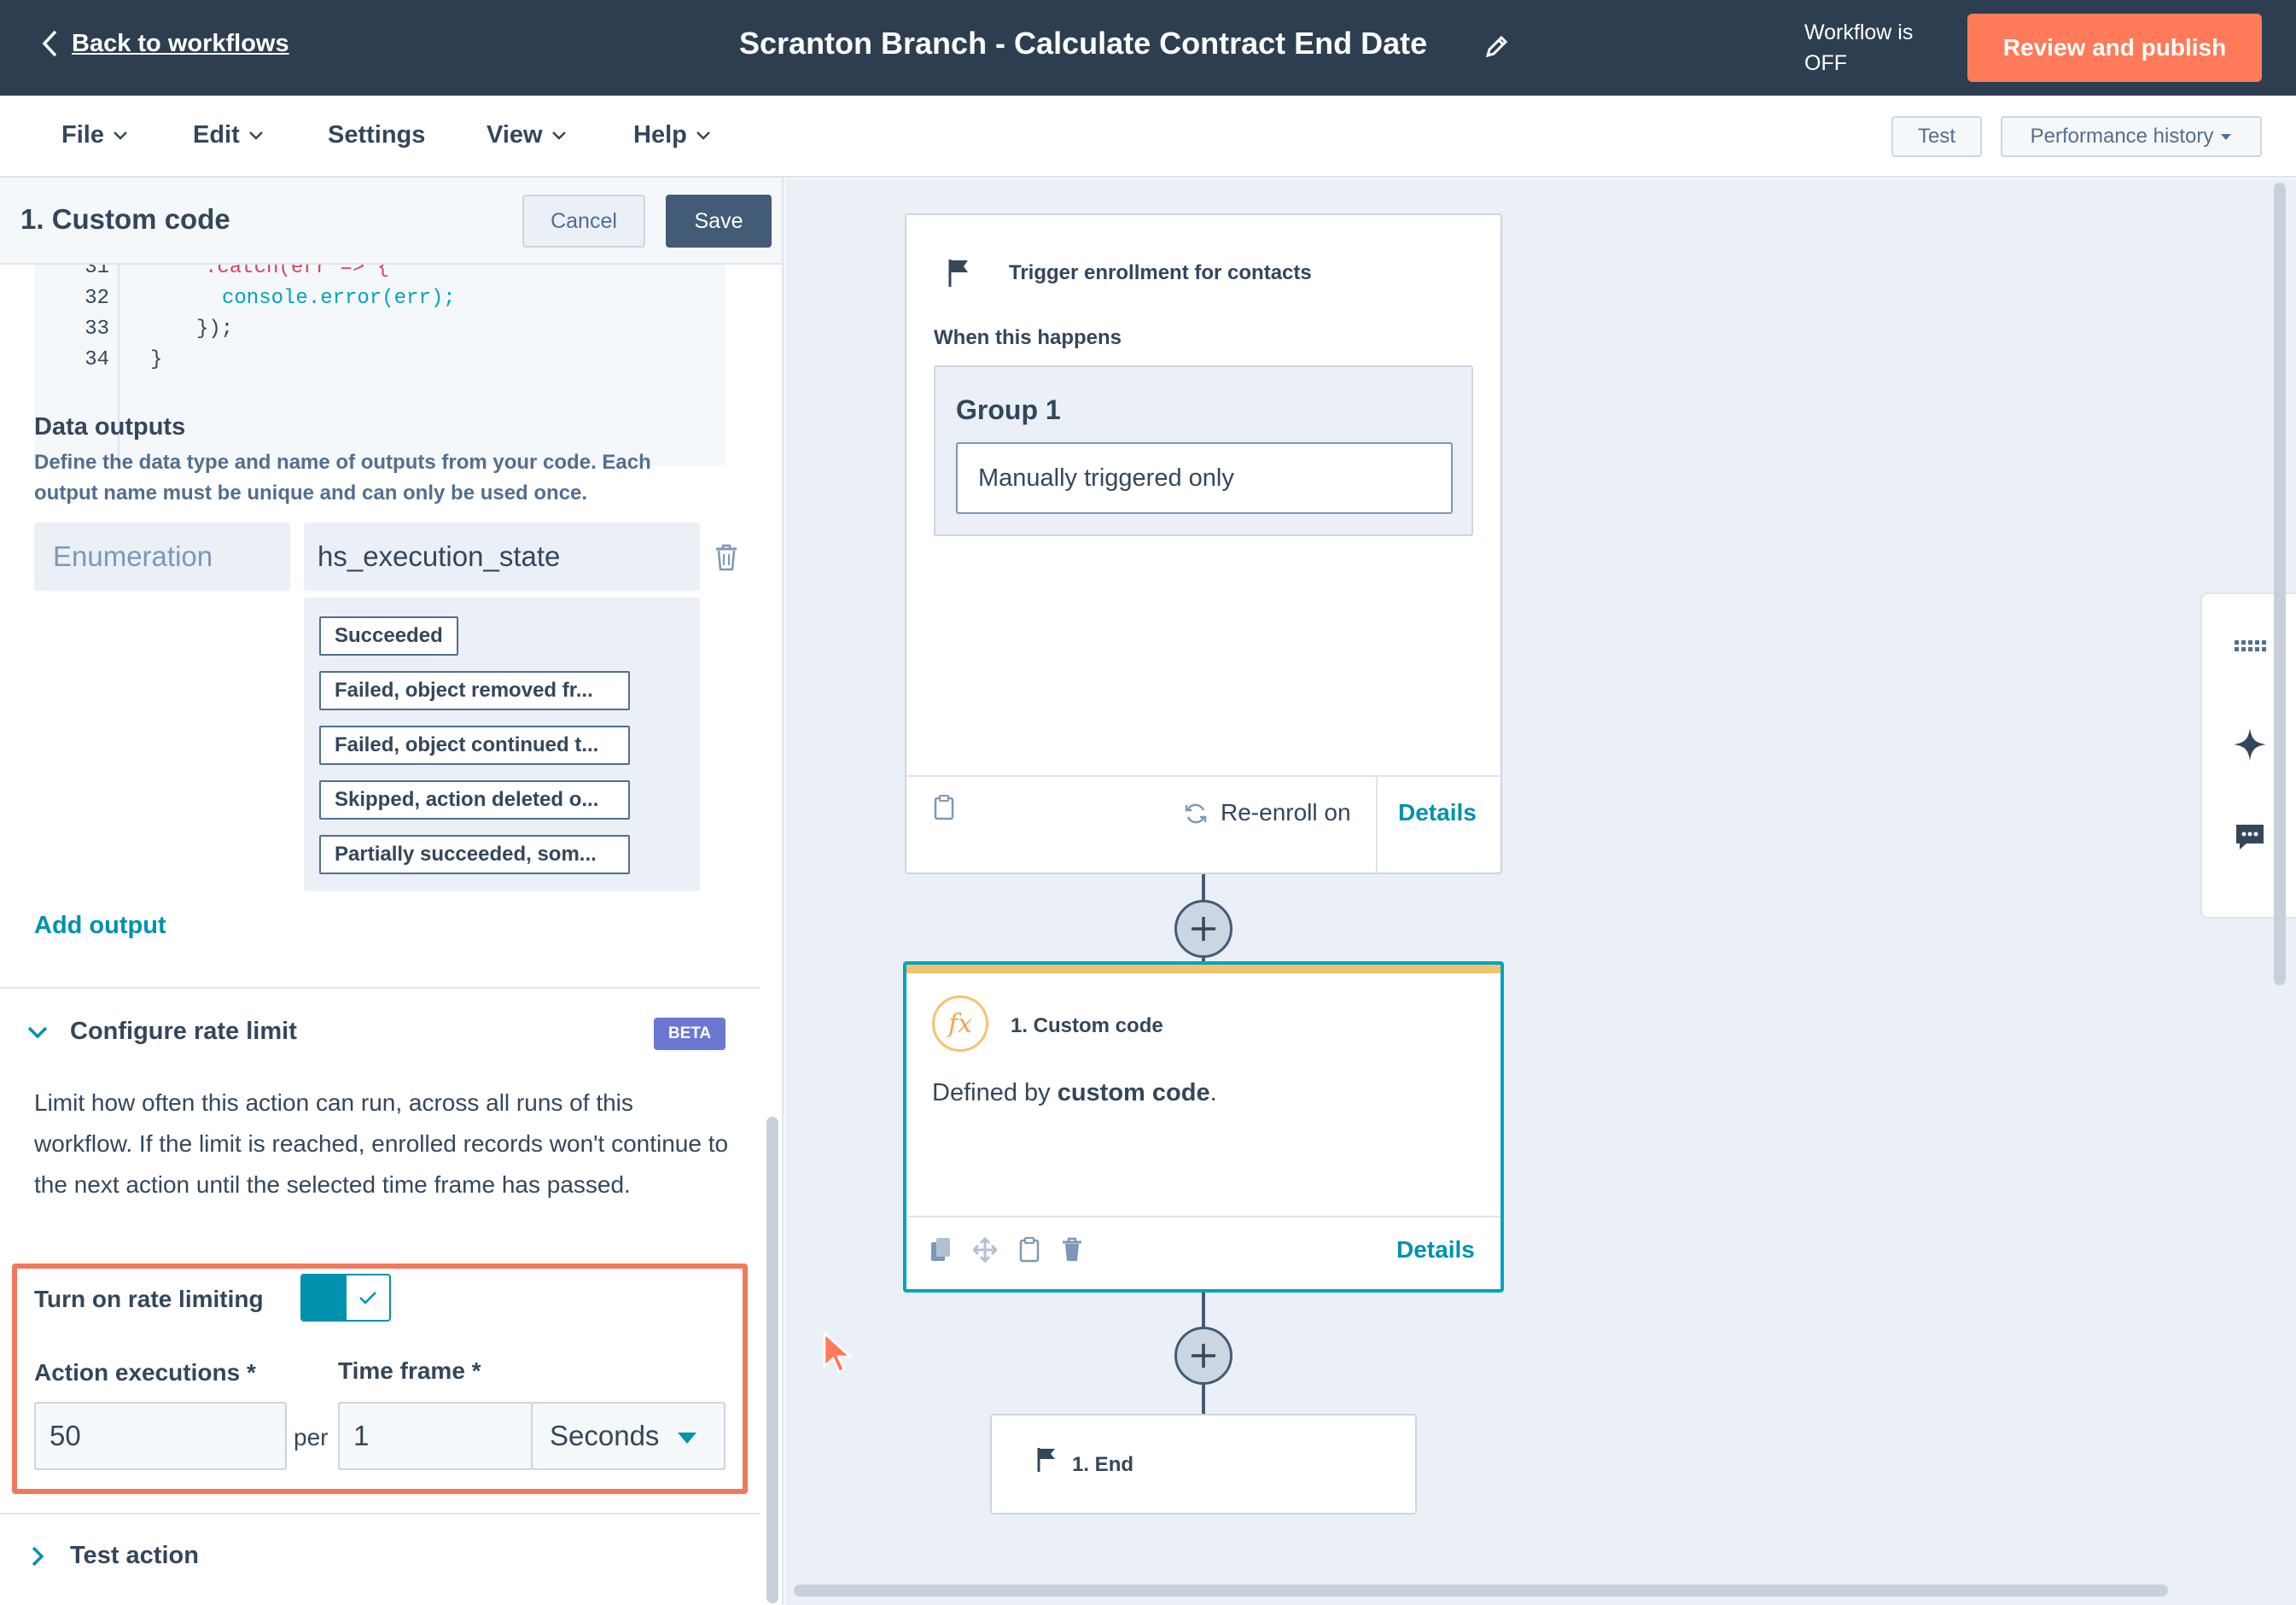 Image resolution: width=2296 pixels, height=1605 pixels. What do you see at coordinates (97, 359) in the screenshot?
I see `line-number: 34` at bounding box center [97, 359].